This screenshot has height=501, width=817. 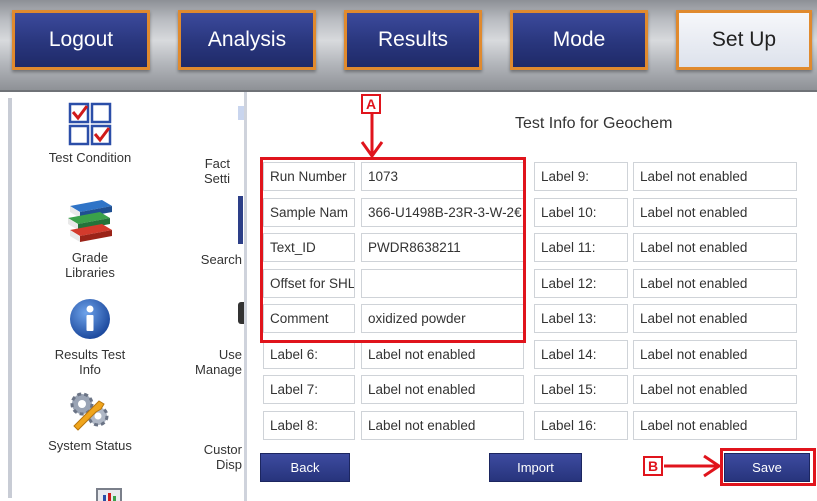 What do you see at coordinates (653, 466) in the screenshot?
I see `annotation-tag-b: B` at bounding box center [653, 466].